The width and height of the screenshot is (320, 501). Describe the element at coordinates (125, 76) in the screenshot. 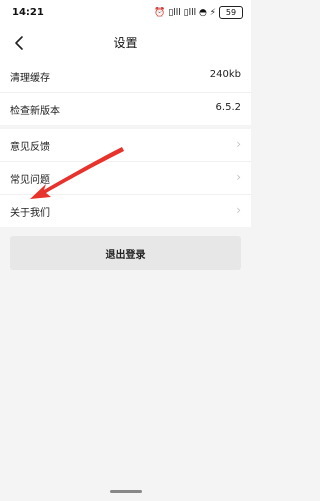

I see `clear-cache-row: 清理缓存 240kb` at that location.